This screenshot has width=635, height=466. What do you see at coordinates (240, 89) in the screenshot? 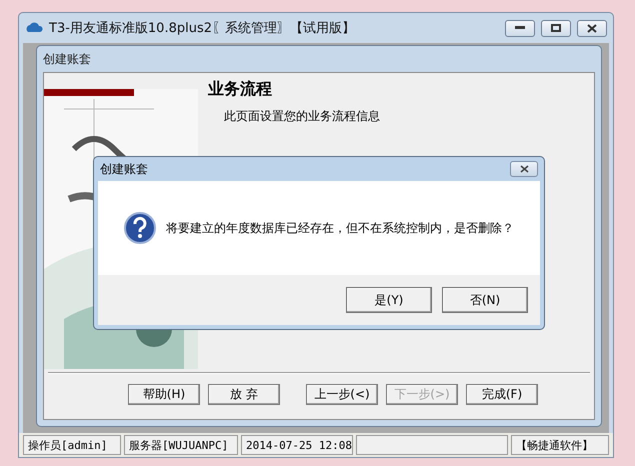
I see `page-heading: 业务流程` at bounding box center [240, 89].